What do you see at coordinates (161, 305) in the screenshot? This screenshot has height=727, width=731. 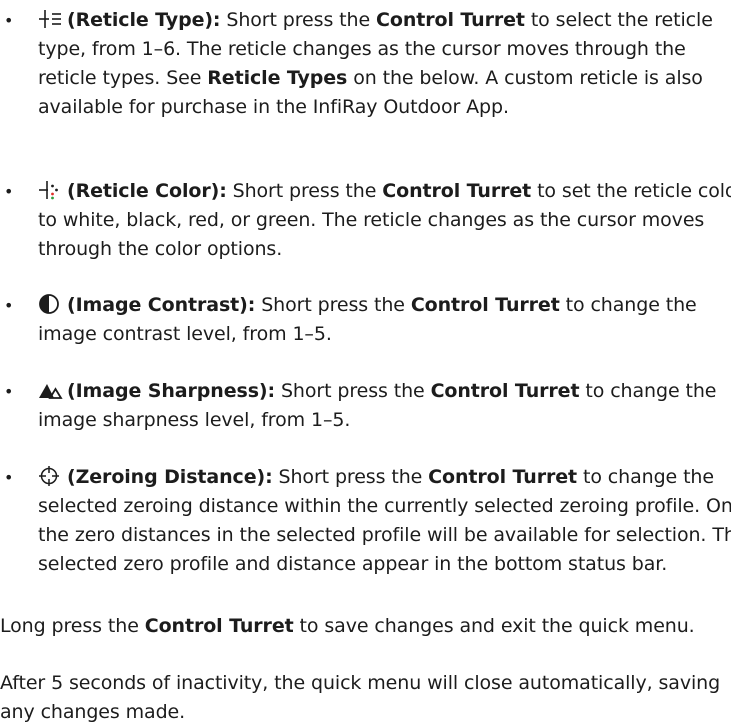 I see `item-label: (Image Contrast):` at bounding box center [161, 305].